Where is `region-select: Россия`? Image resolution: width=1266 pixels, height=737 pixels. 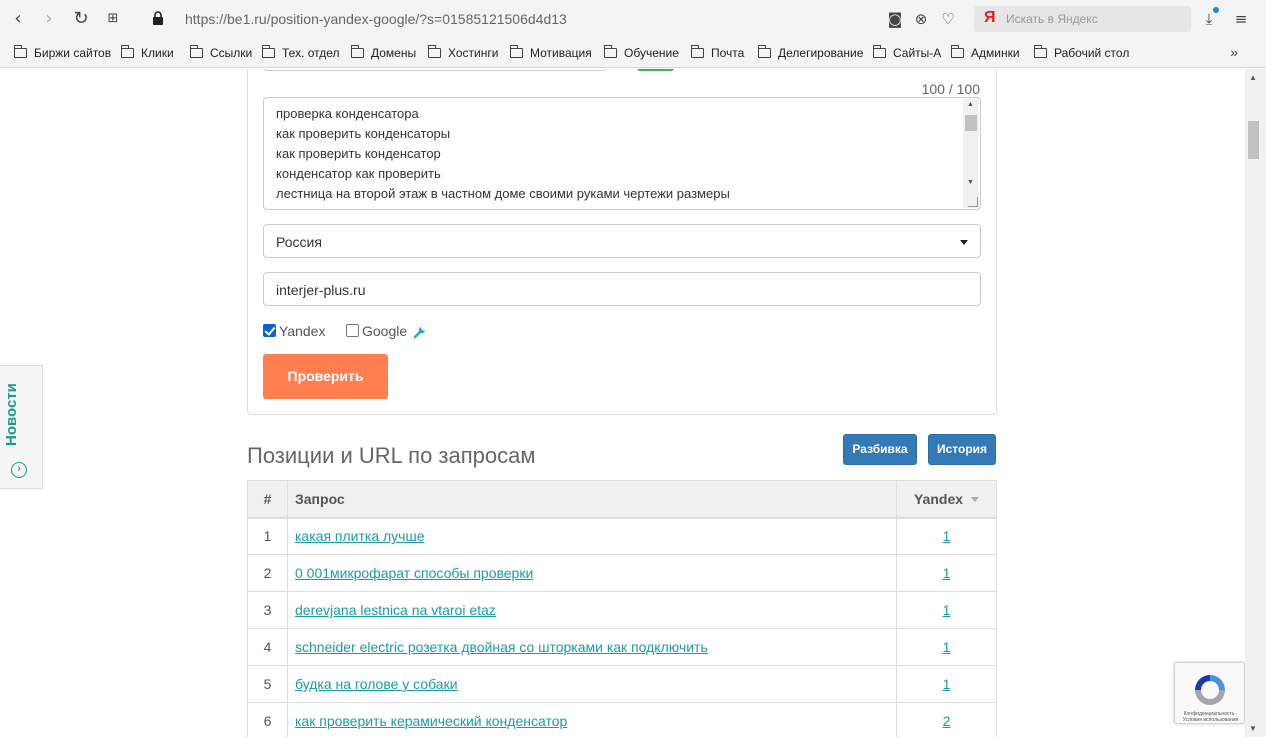 region-select: Россия is located at coordinates (622, 241).